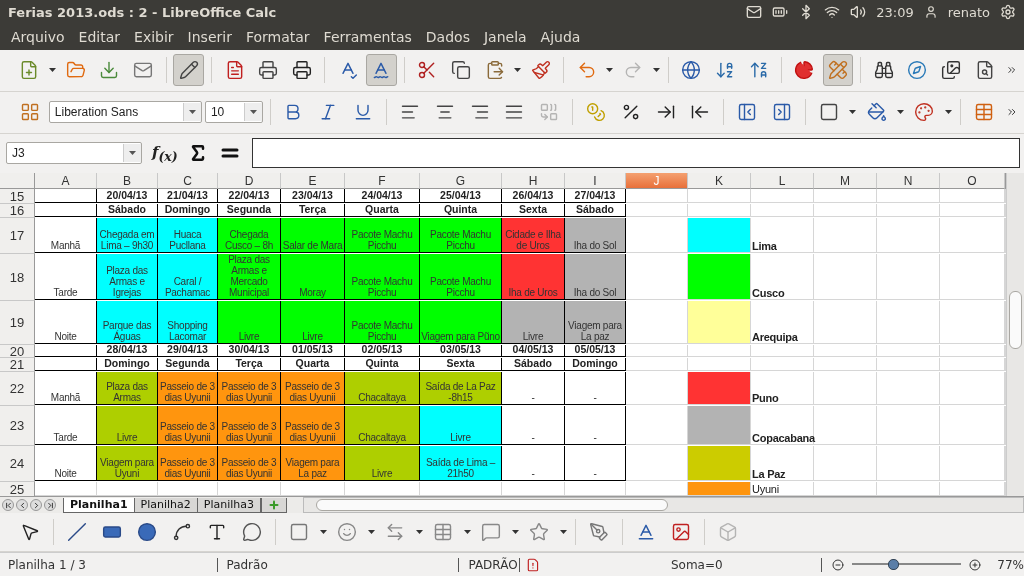 The height and width of the screenshot is (576, 1024). I want to click on table-cell: Chegada Cusco – 8h, so click(249, 236).